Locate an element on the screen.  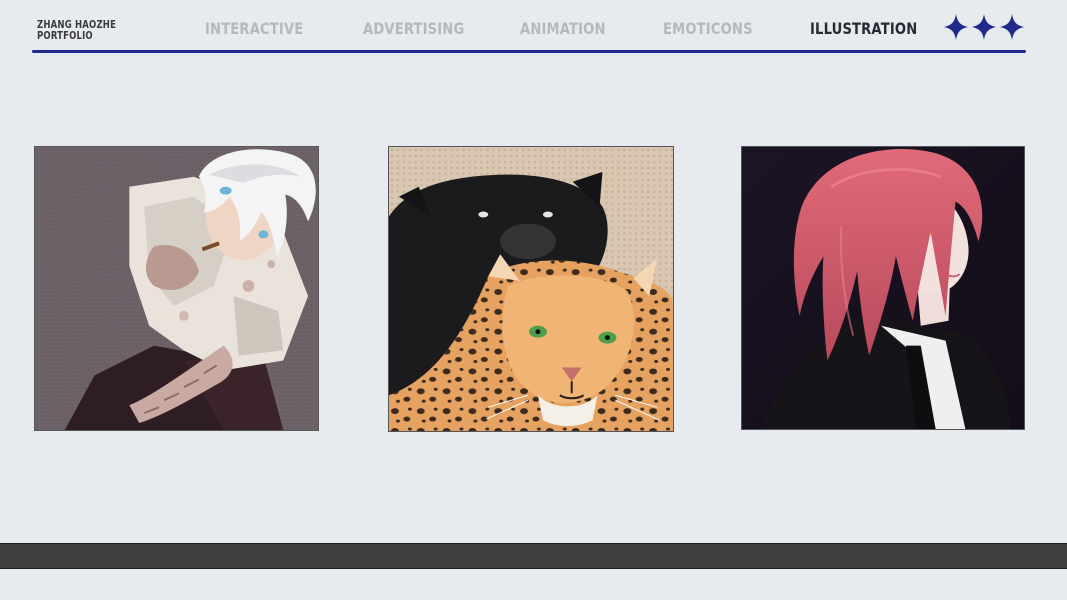
footer-bar is located at coordinates (533, 556).